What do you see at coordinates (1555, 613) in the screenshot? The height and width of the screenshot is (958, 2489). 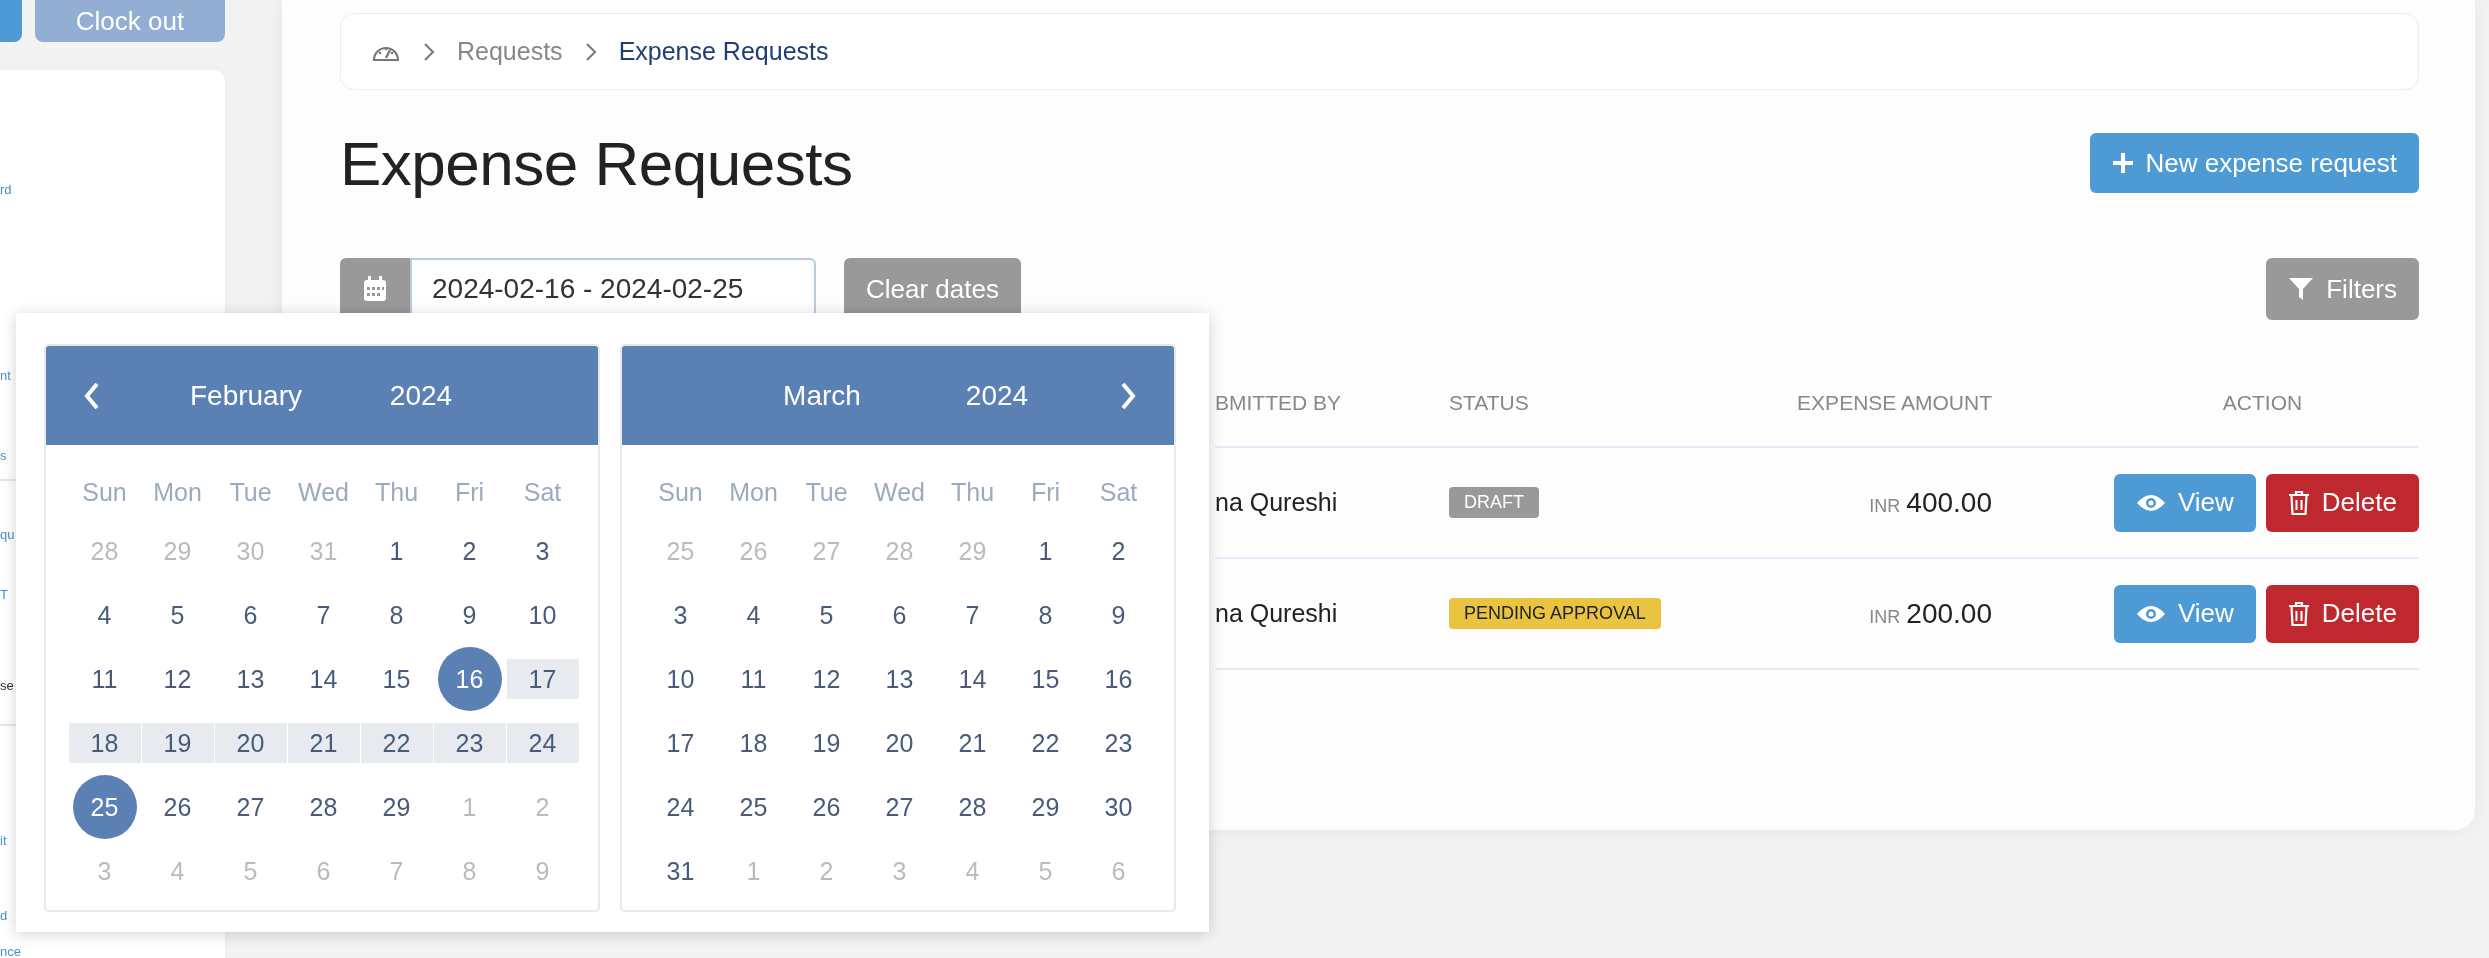 I see `status-badge: PENDING APPROVAL` at bounding box center [1555, 613].